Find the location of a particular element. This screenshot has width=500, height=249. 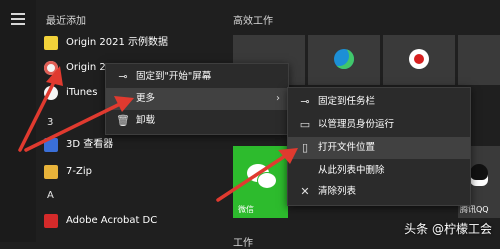

wechat-icon-bubble is located at coordinates (267, 180).